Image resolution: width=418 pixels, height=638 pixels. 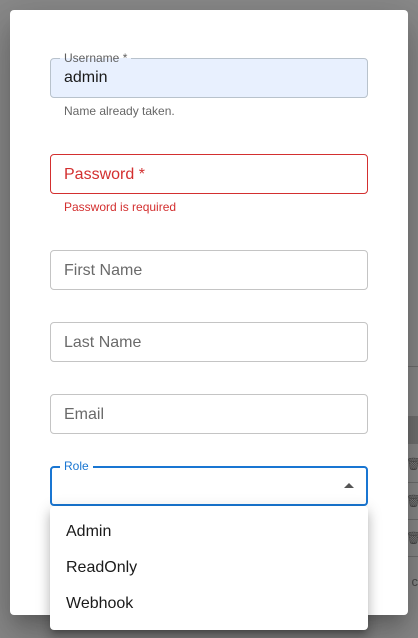 I want to click on role-option-webhook: Webhook, so click(x=209, y=604).